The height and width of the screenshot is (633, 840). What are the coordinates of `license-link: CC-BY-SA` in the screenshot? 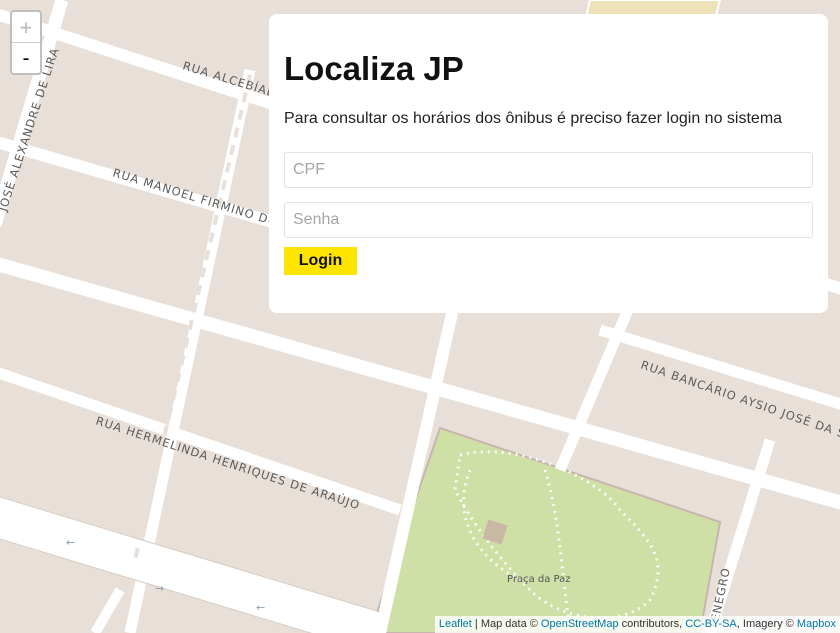 It's located at (711, 624).